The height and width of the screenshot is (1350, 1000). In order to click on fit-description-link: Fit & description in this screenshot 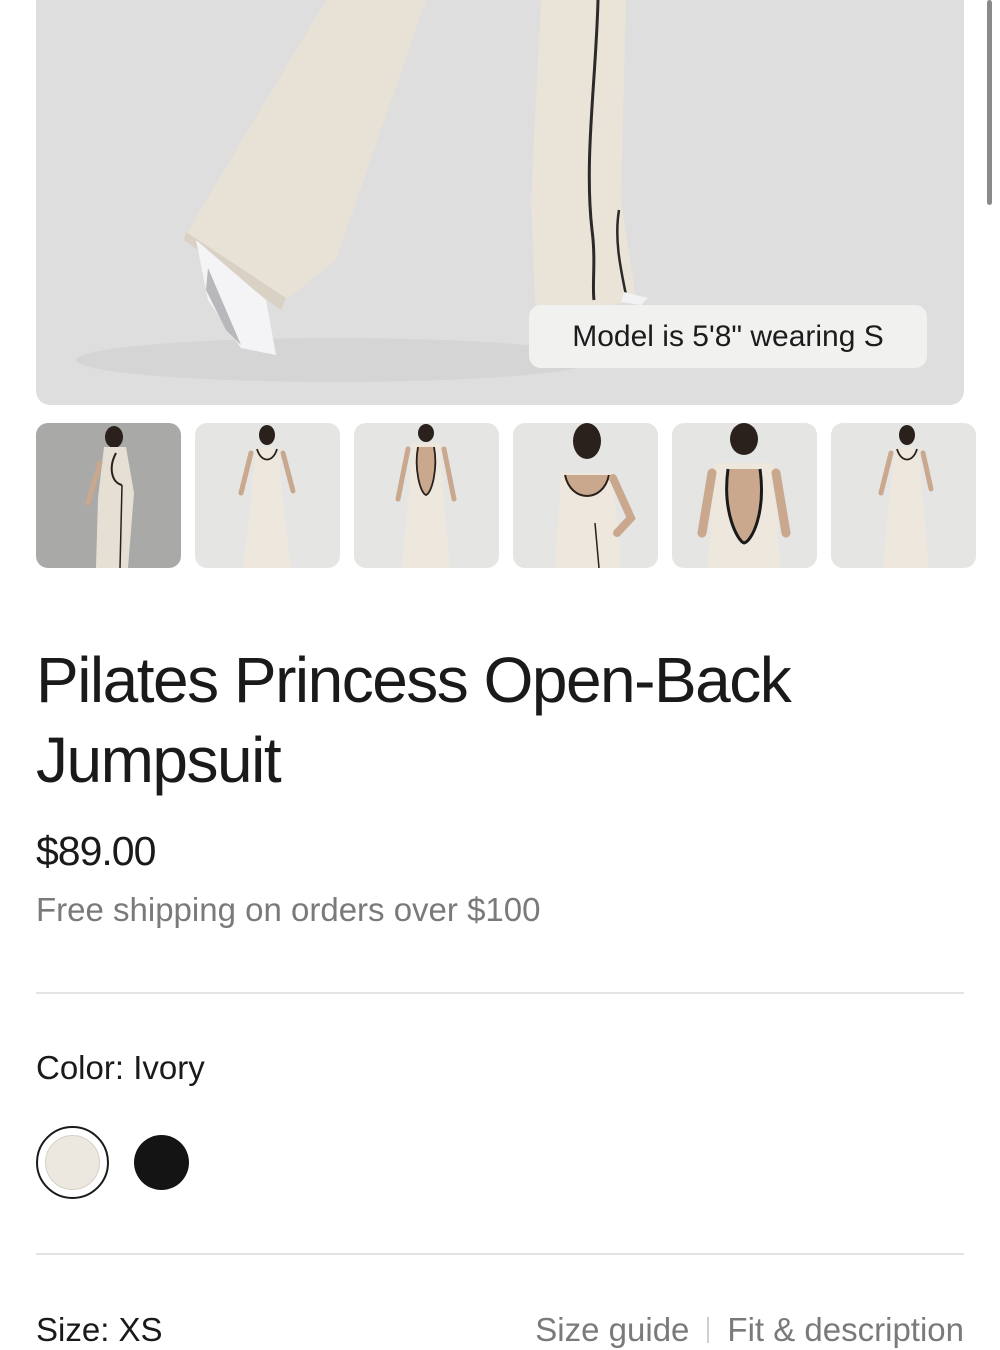, I will do `click(845, 1330)`.